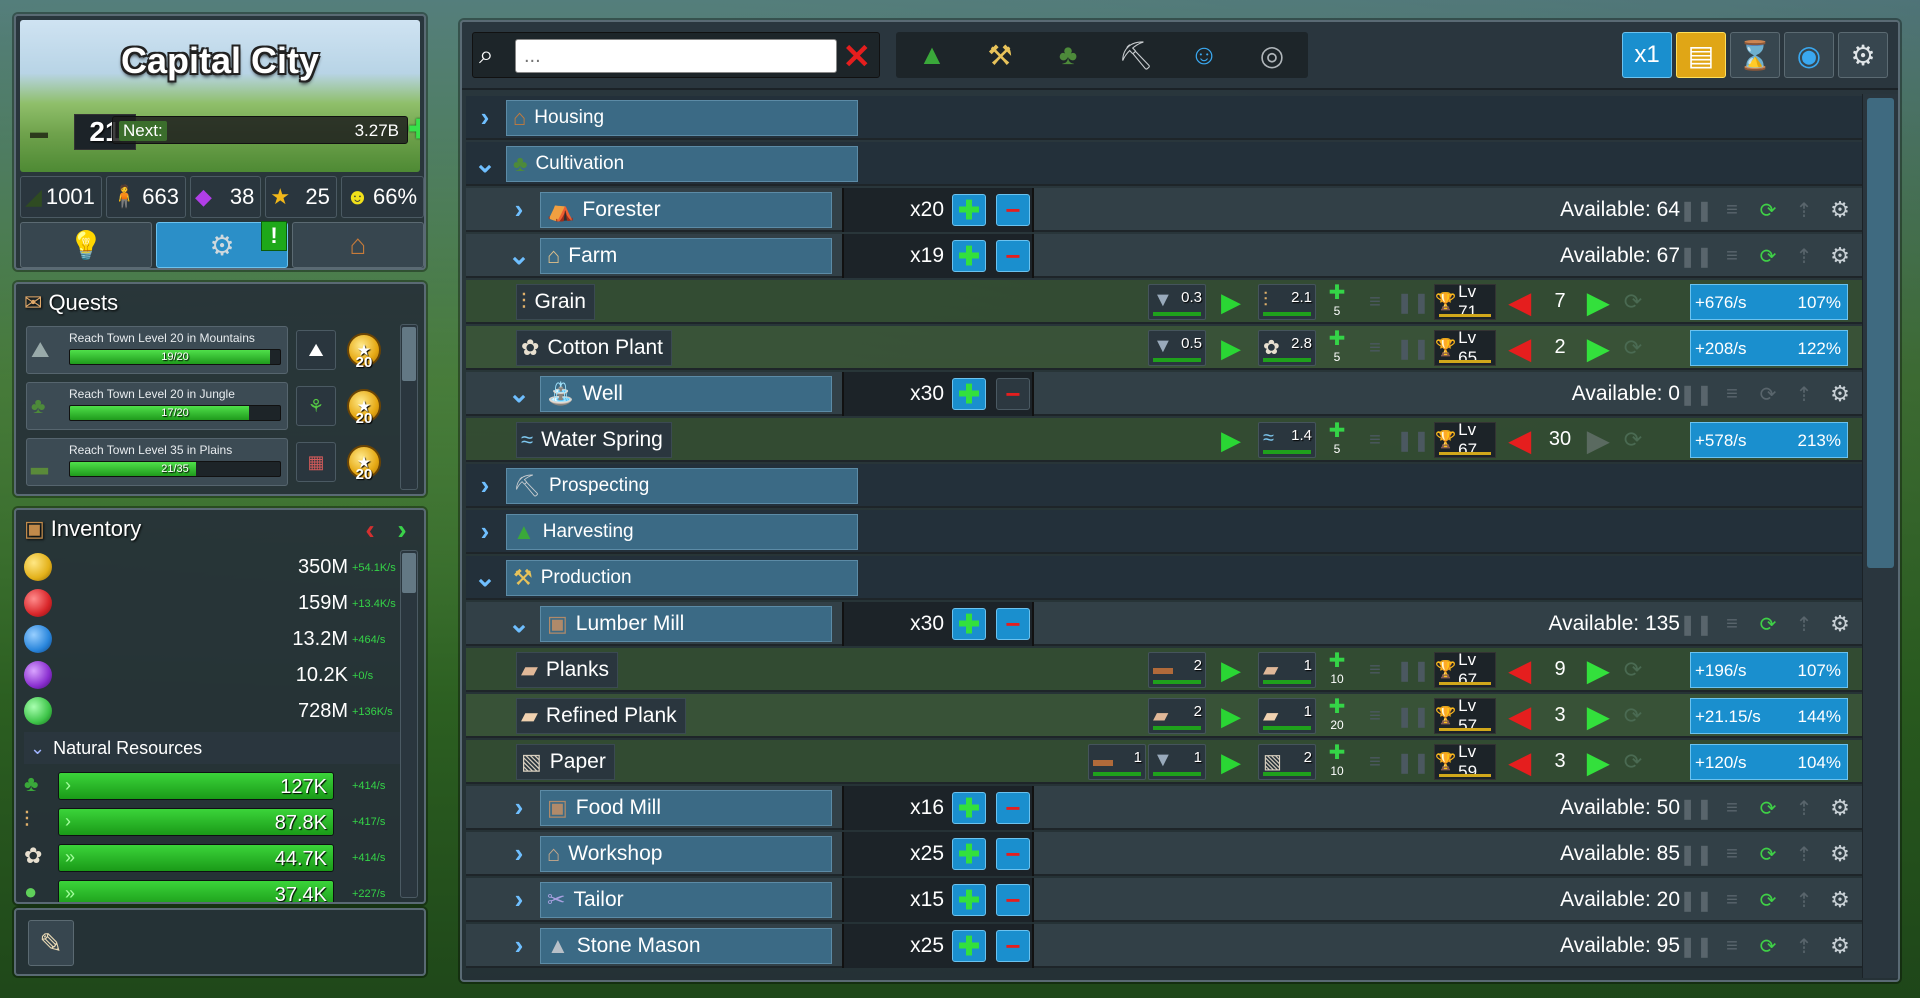 Image resolution: width=1920 pixels, height=998 pixels. Describe the element at coordinates (932, 55) in the screenshot. I see `filter-cultivation-button: ▲` at that location.